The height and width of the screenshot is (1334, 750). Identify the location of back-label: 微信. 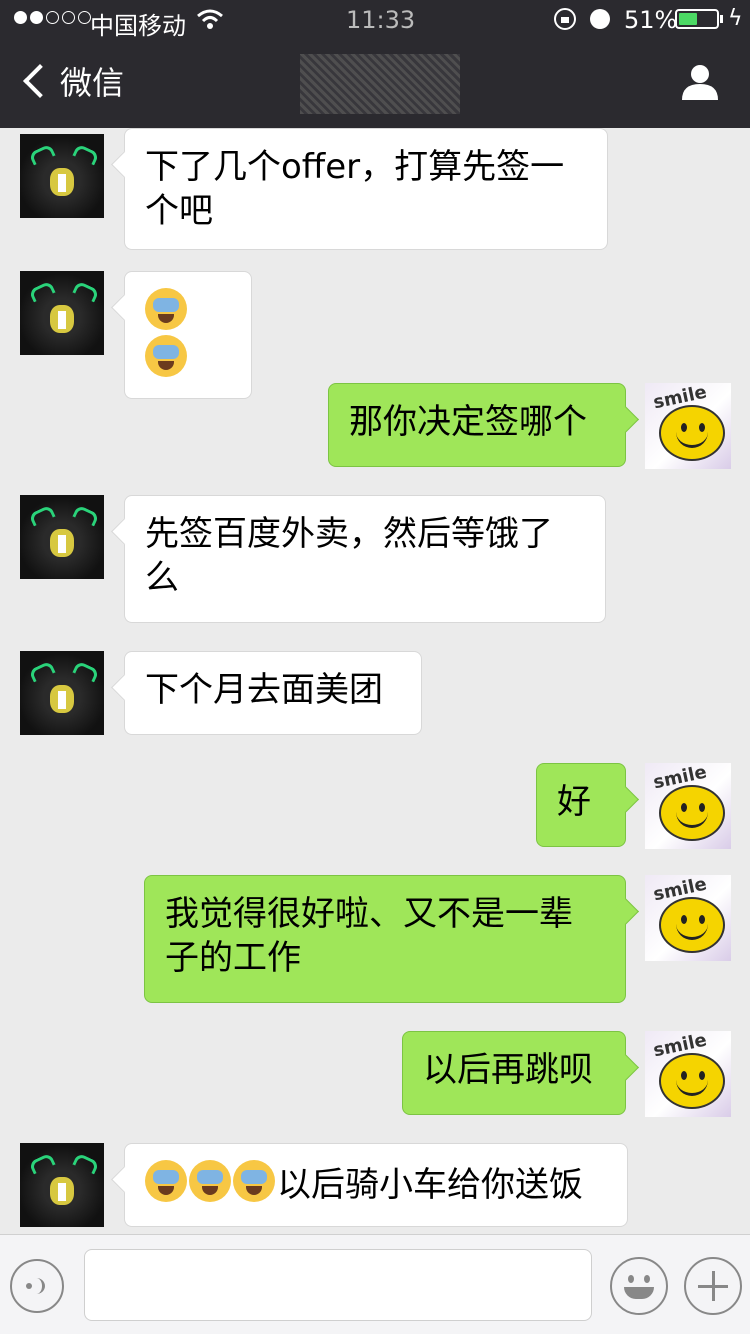
(92, 83).